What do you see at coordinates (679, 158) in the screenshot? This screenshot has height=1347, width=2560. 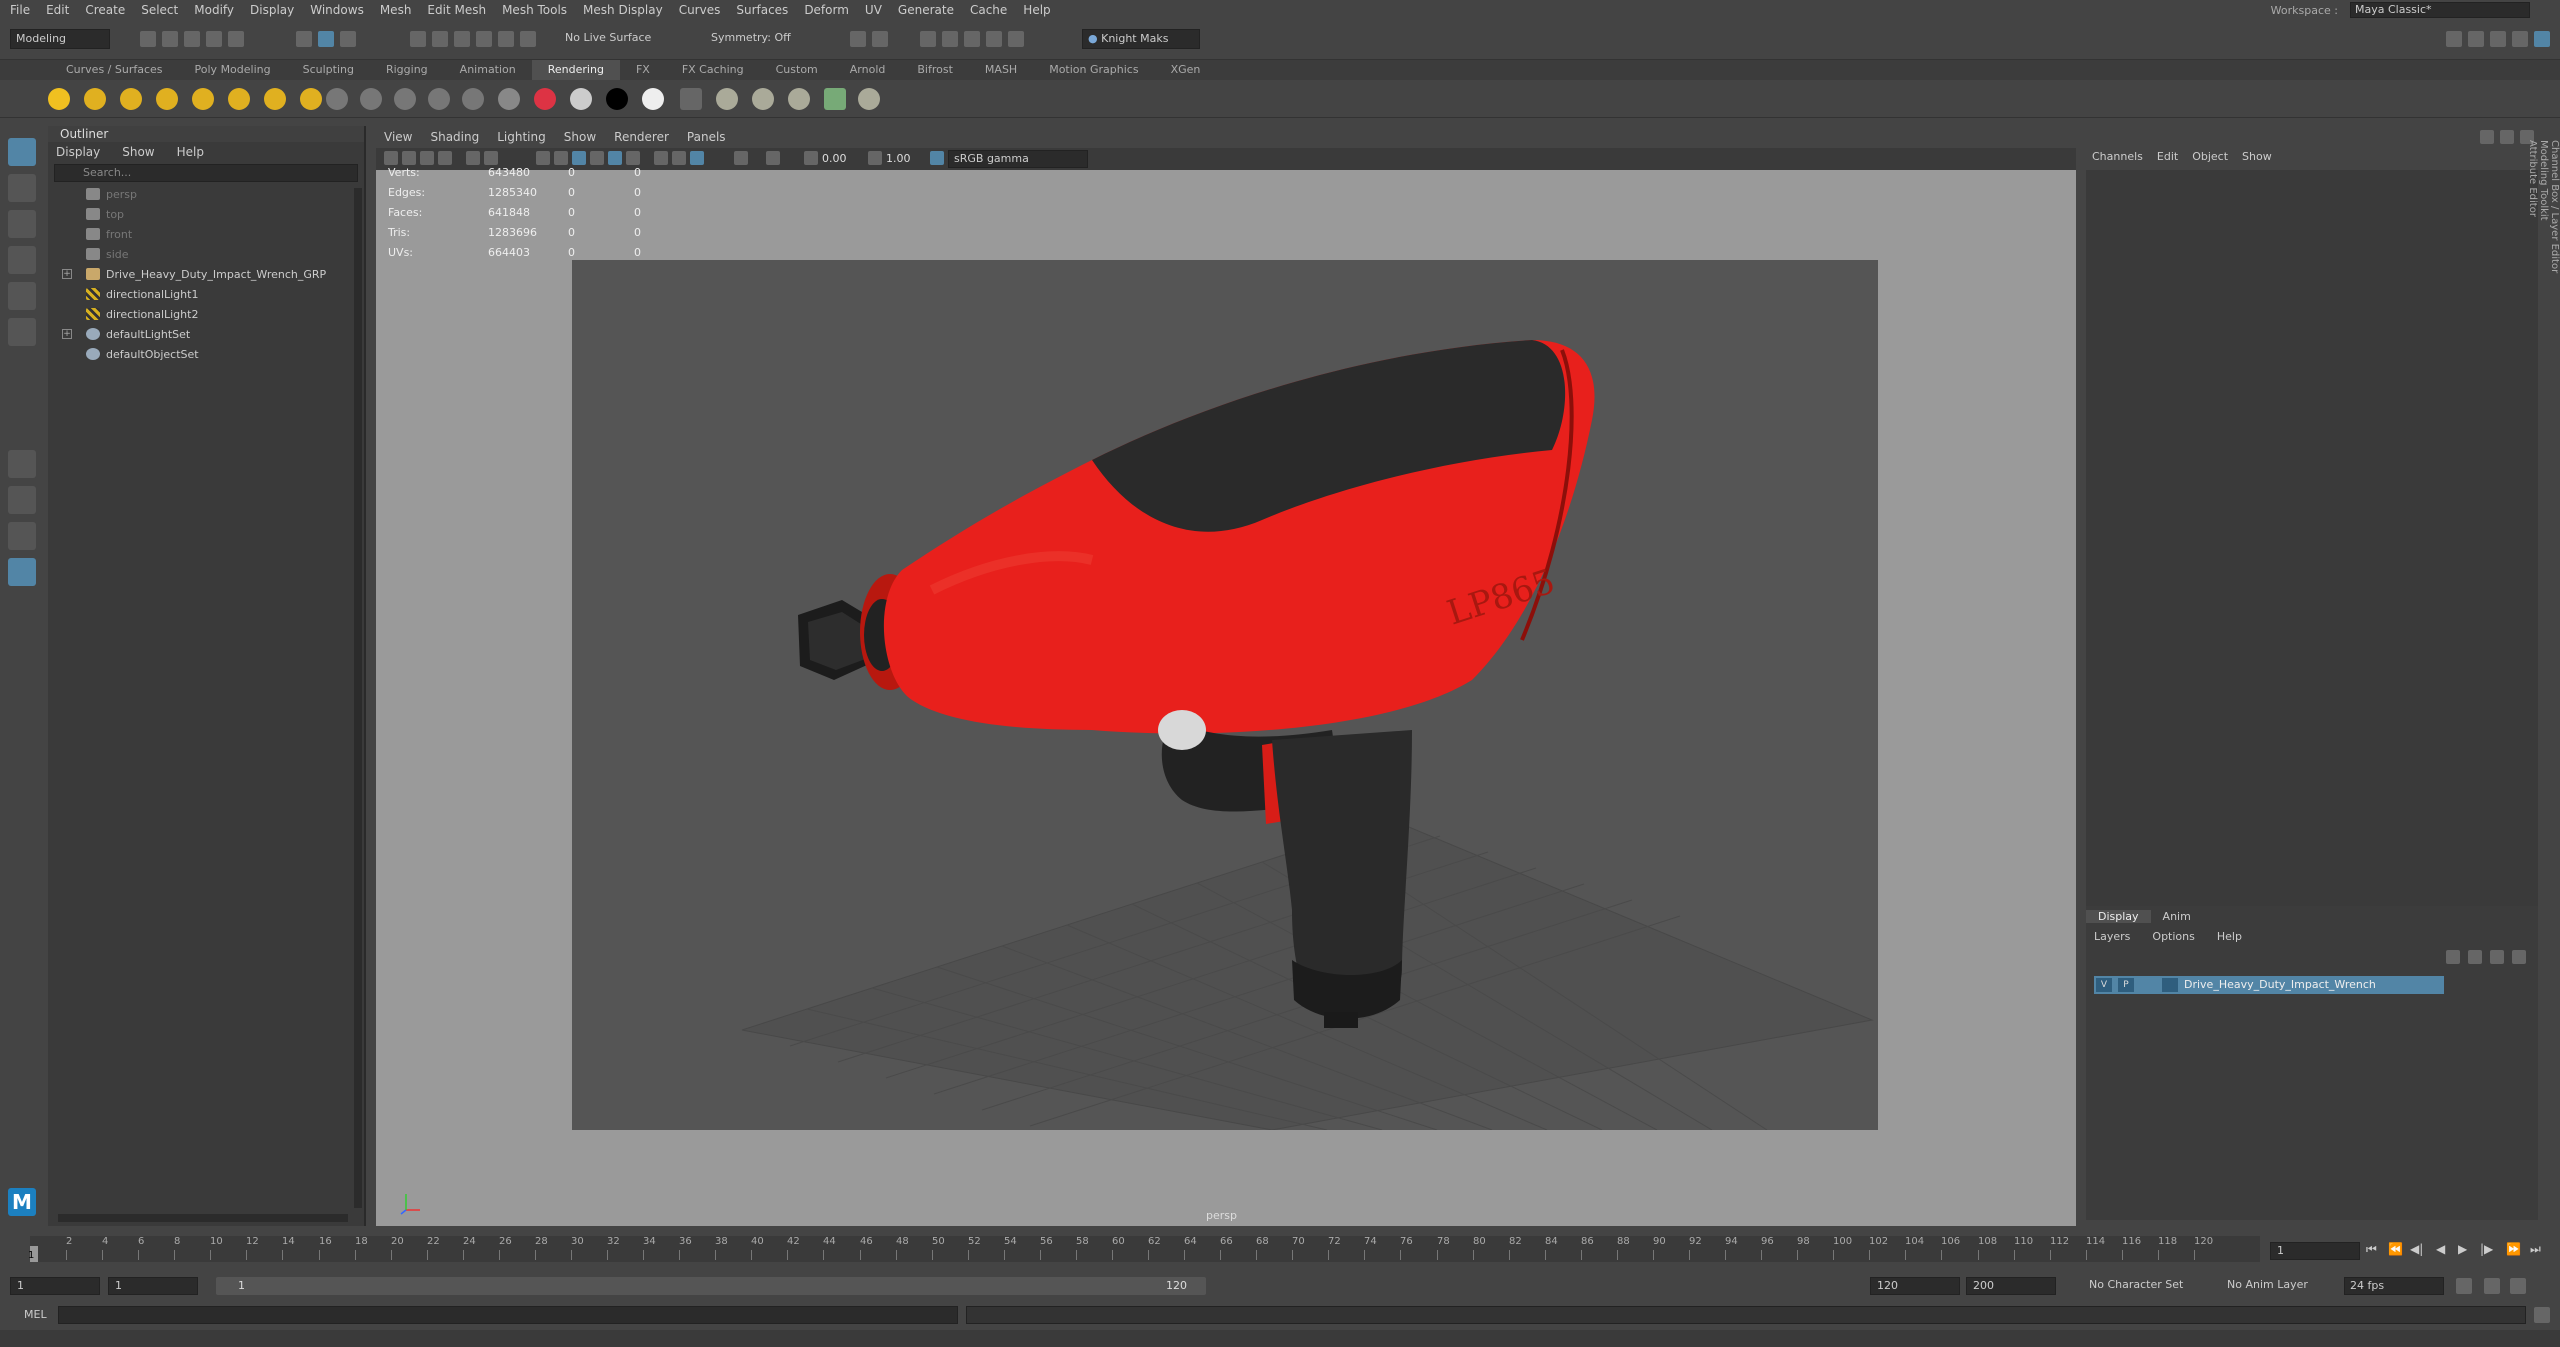 I see `xray-icon` at bounding box center [679, 158].